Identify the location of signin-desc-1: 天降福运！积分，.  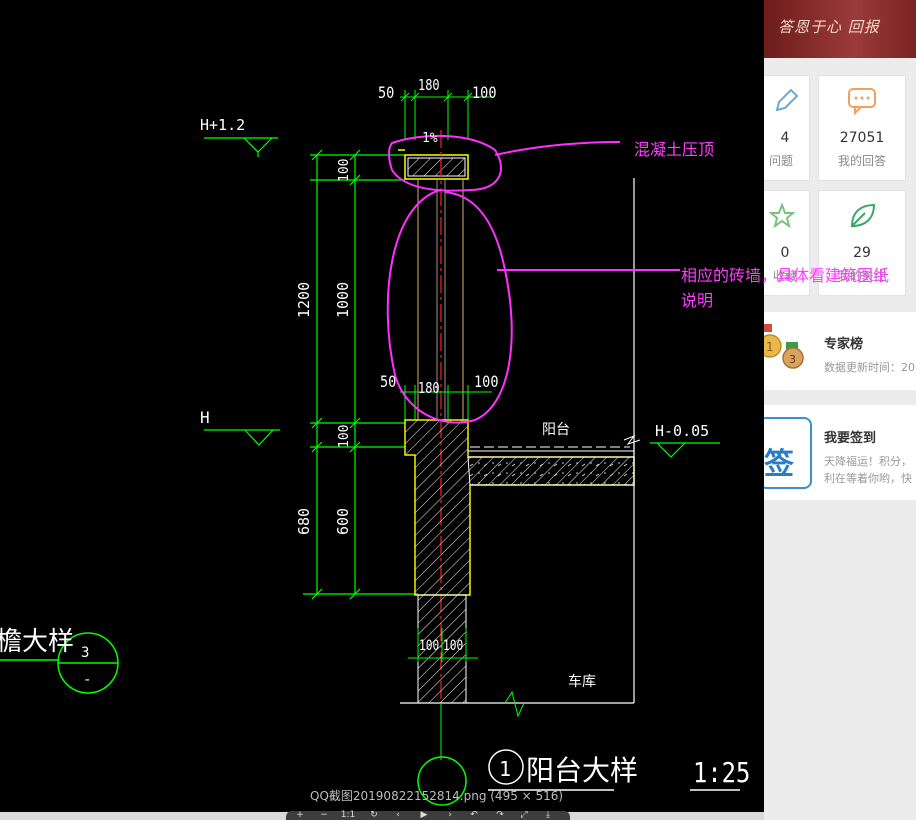
(868, 461).